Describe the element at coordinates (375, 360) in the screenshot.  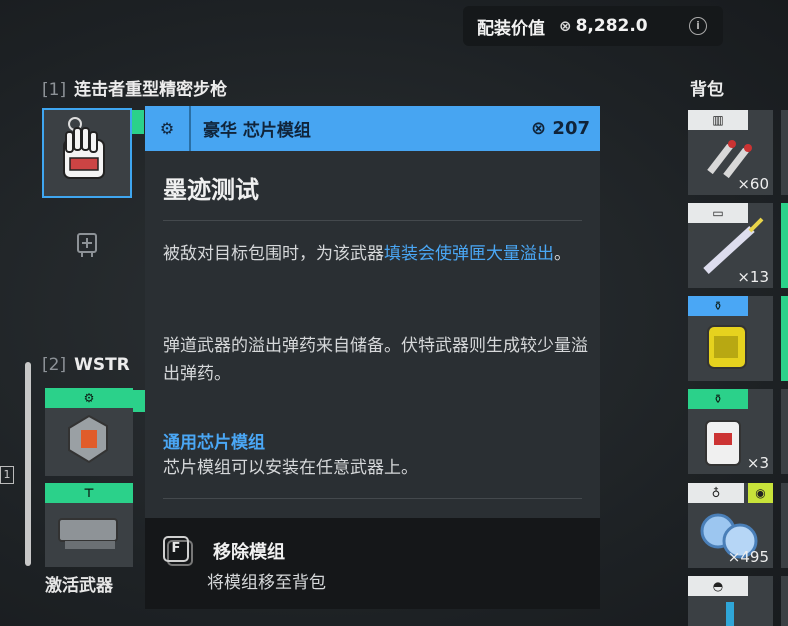
I see `mod-description-secondary: 弹道武器的溢出弹药来自储备。伏特武器则生成较少量溢出弹药。` at that location.